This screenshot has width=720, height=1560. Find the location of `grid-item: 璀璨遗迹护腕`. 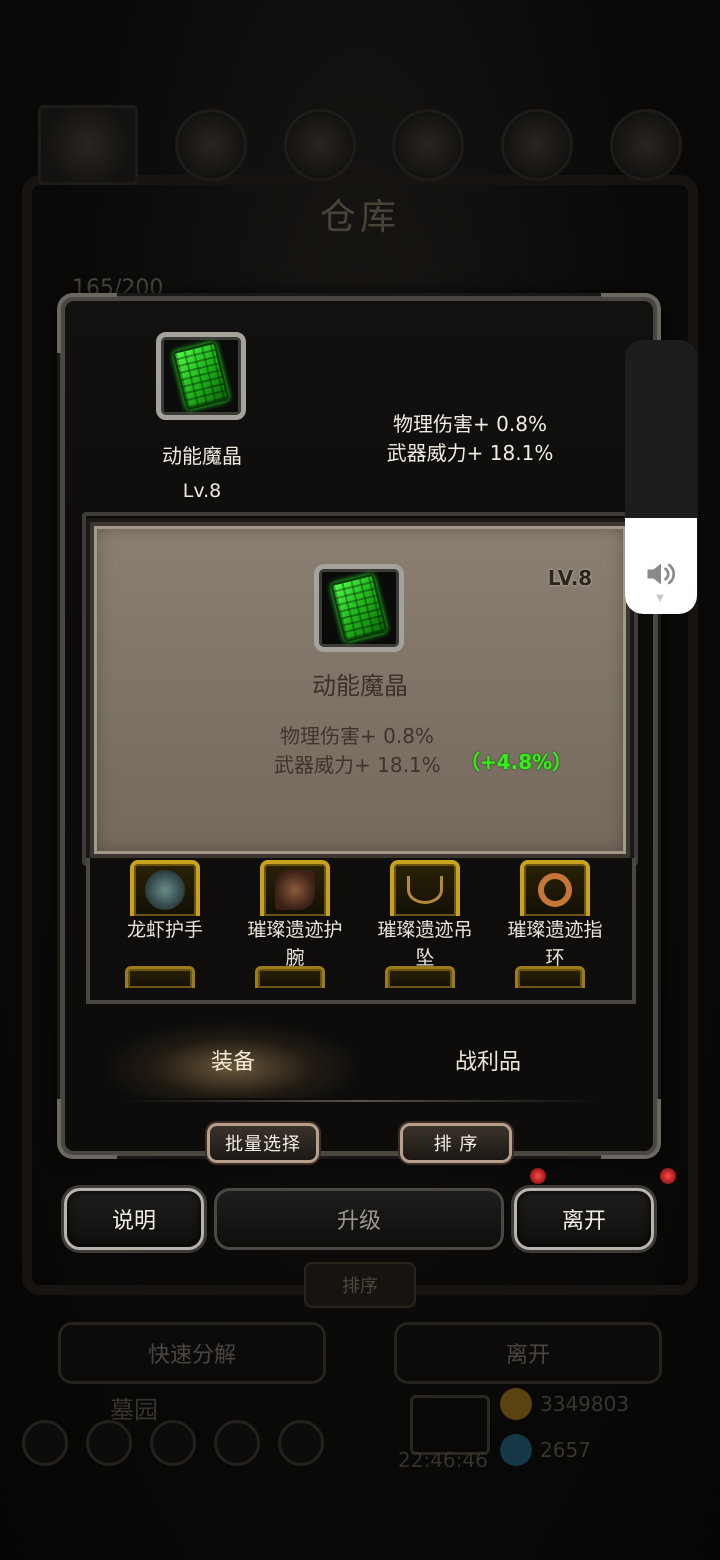

grid-item: 璀璨遗迹护腕 is located at coordinates (295, 916).